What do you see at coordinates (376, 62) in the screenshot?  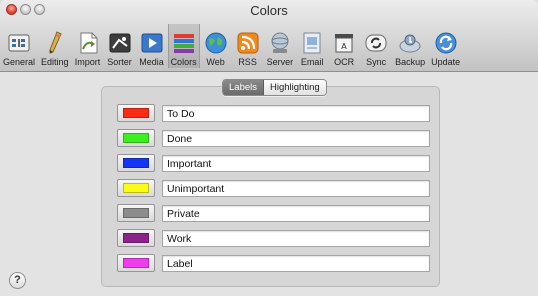 I see `toolbar-label: Sync` at bounding box center [376, 62].